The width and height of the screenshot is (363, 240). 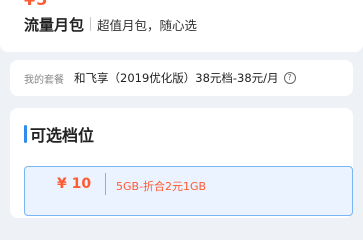 What do you see at coordinates (25, 134) in the screenshot?
I see `title-accent-bar` at bounding box center [25, 134].